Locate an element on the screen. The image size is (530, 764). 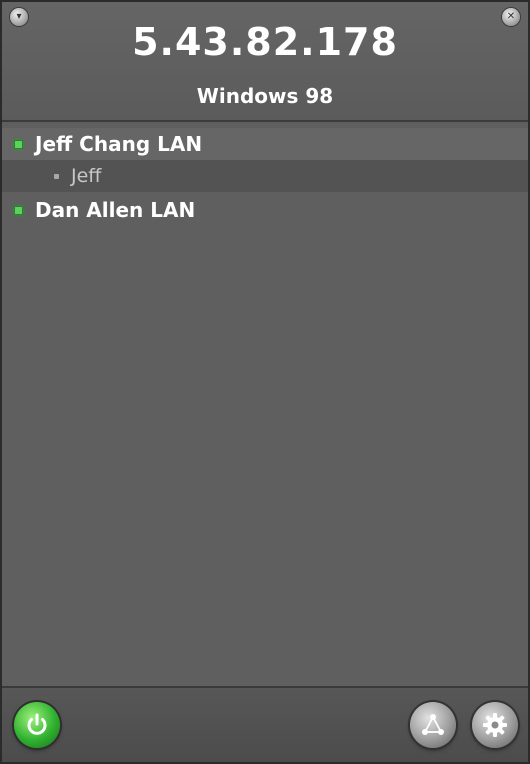
group-label: Jeff Chang LAN is located at coordinates (119, 144).